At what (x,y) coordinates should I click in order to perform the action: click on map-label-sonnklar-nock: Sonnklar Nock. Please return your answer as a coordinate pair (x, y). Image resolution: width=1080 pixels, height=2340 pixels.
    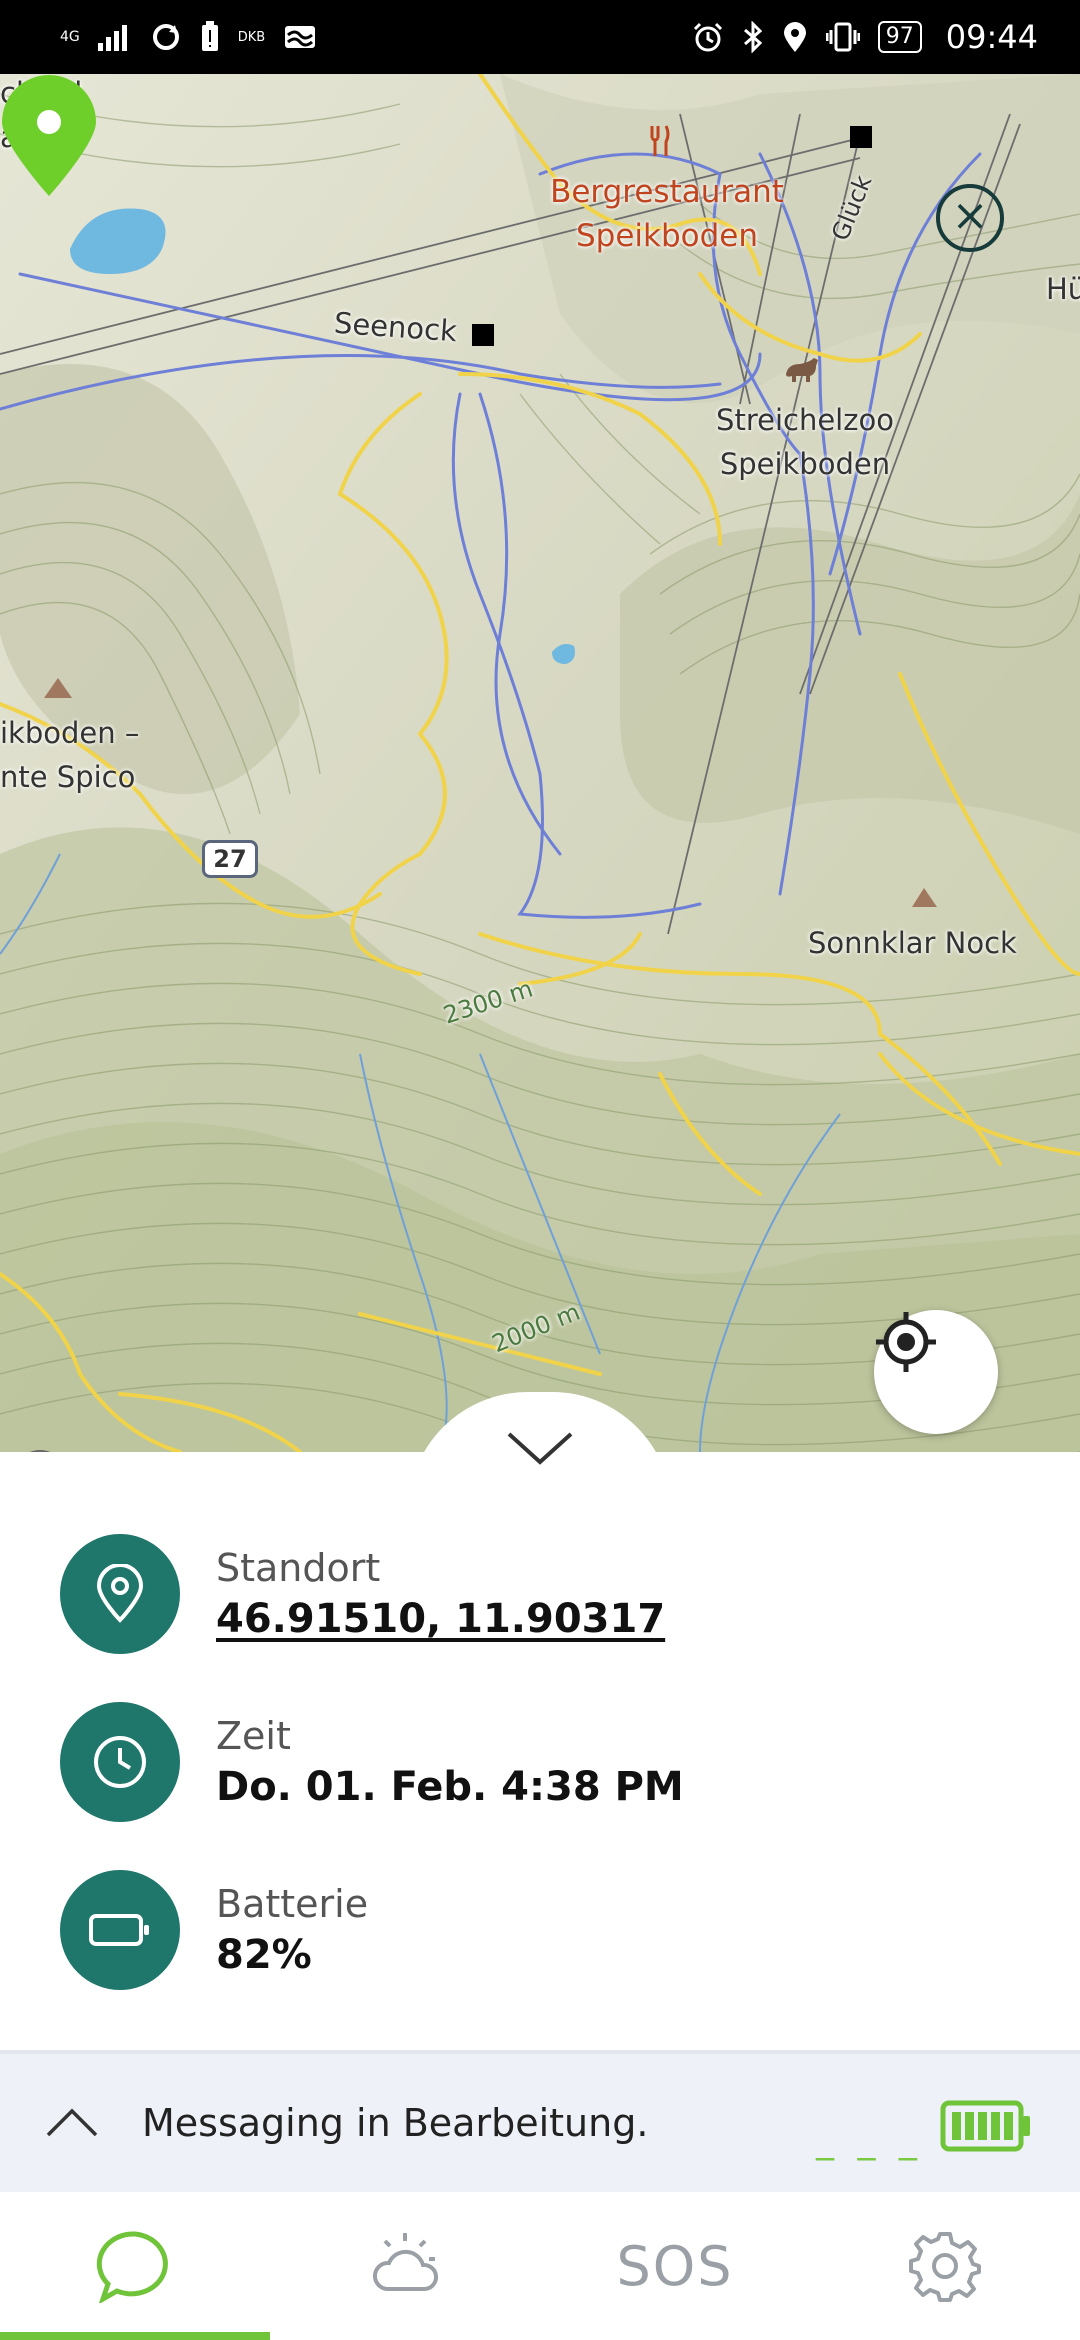
    Looking at the image, I should click on (912, 943).